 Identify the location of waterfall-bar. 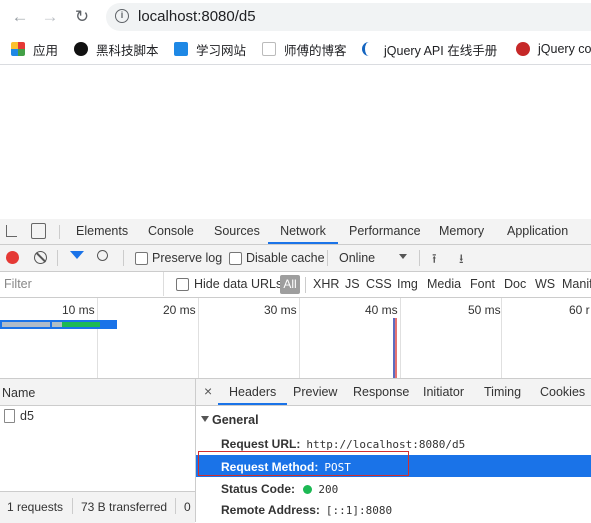
(58, 324).